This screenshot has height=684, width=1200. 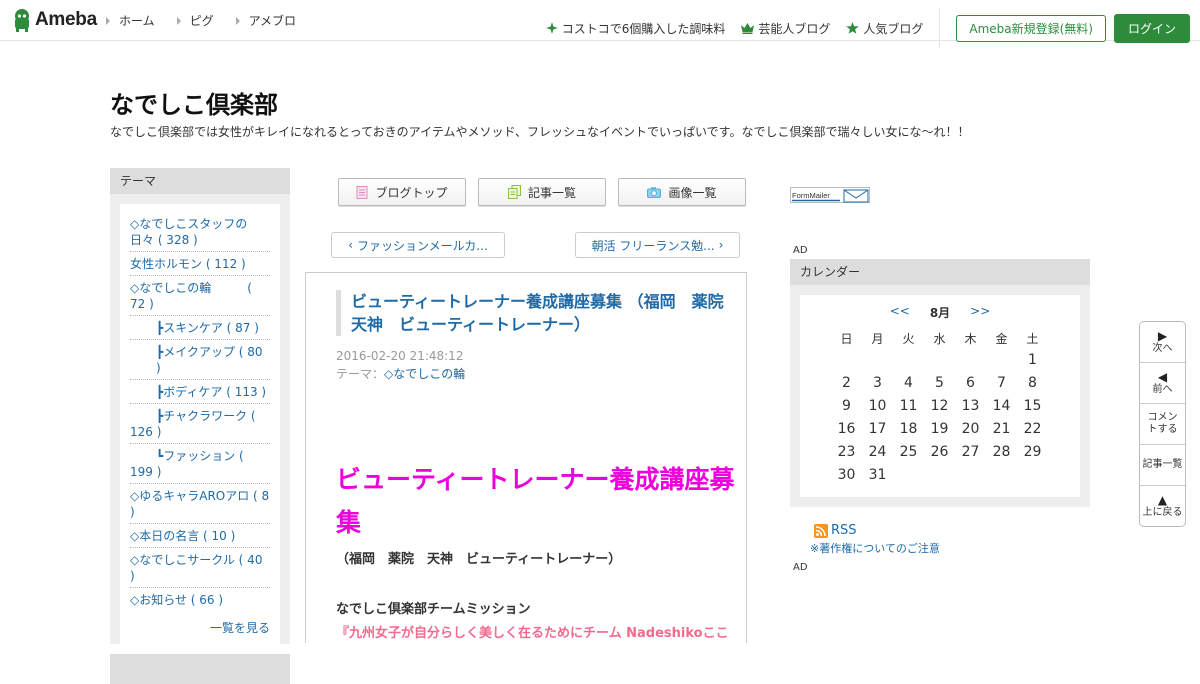 I want to click on theme-item: ◇なでしこの輪 ( 72 ), so click(x=200, y=296).